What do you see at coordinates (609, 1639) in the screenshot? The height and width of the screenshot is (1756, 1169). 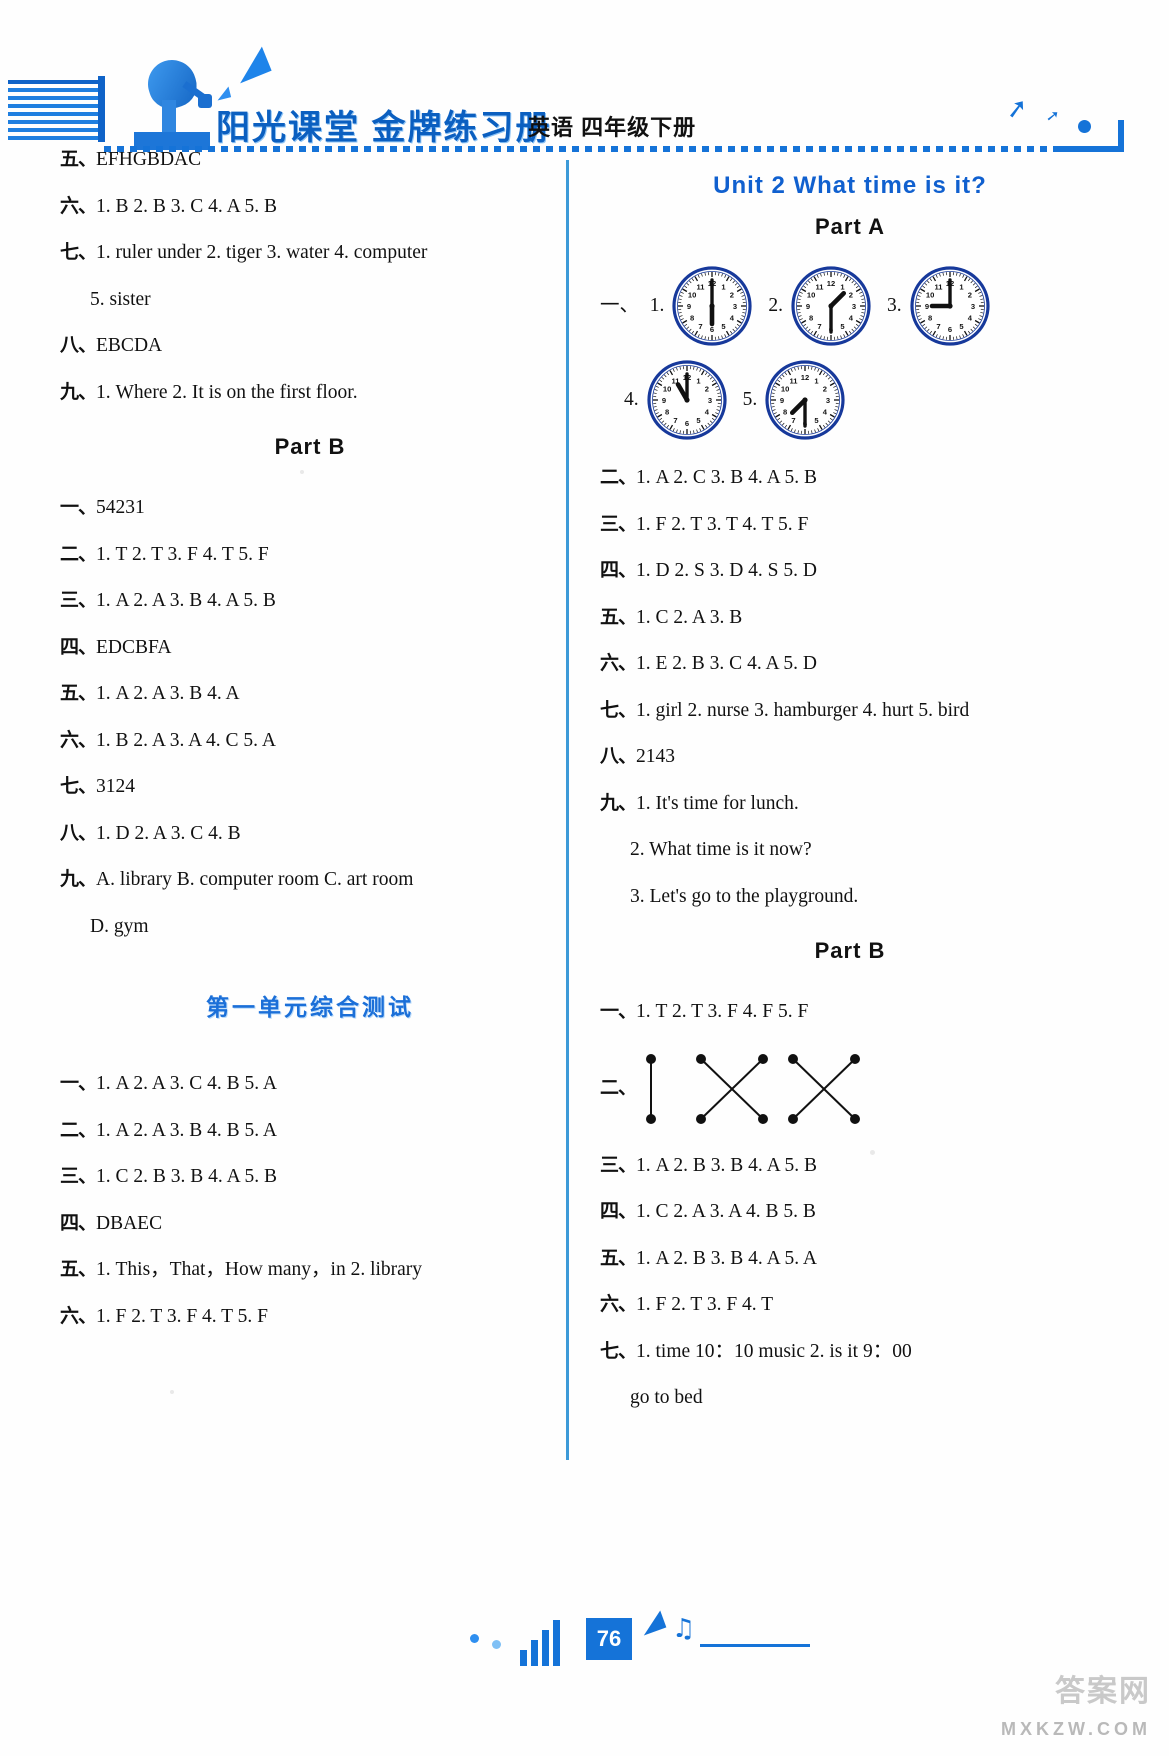 I see `page-number: 76` at bounding box center [609, 1639].